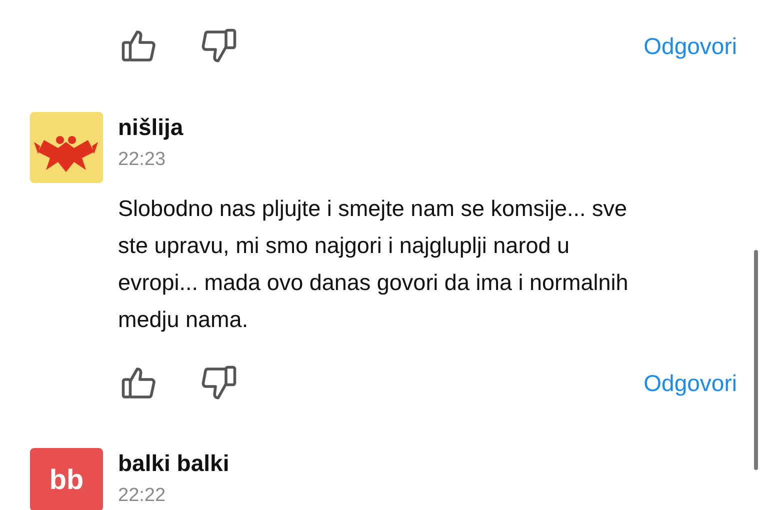 The width and height of the screenshot is (765, 510). I want to click on avatar: bb, so click(66, 479).